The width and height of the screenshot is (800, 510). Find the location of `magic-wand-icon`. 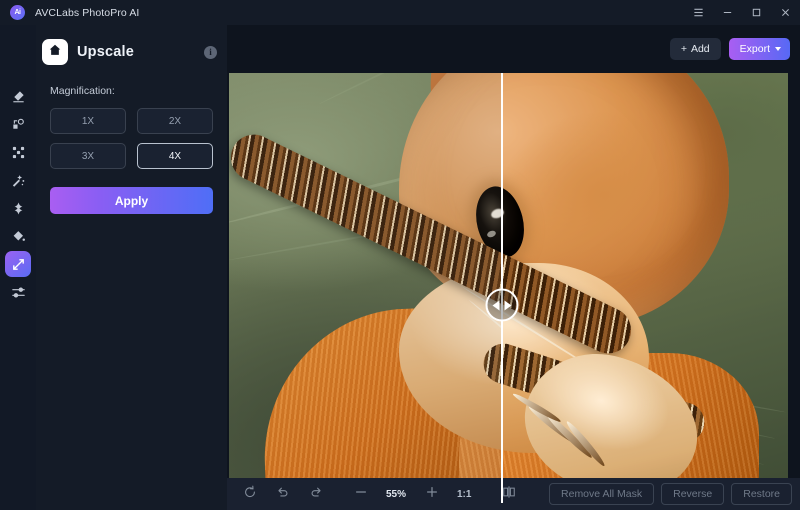

magic-wand-icon is located at coordinates (18, 180).